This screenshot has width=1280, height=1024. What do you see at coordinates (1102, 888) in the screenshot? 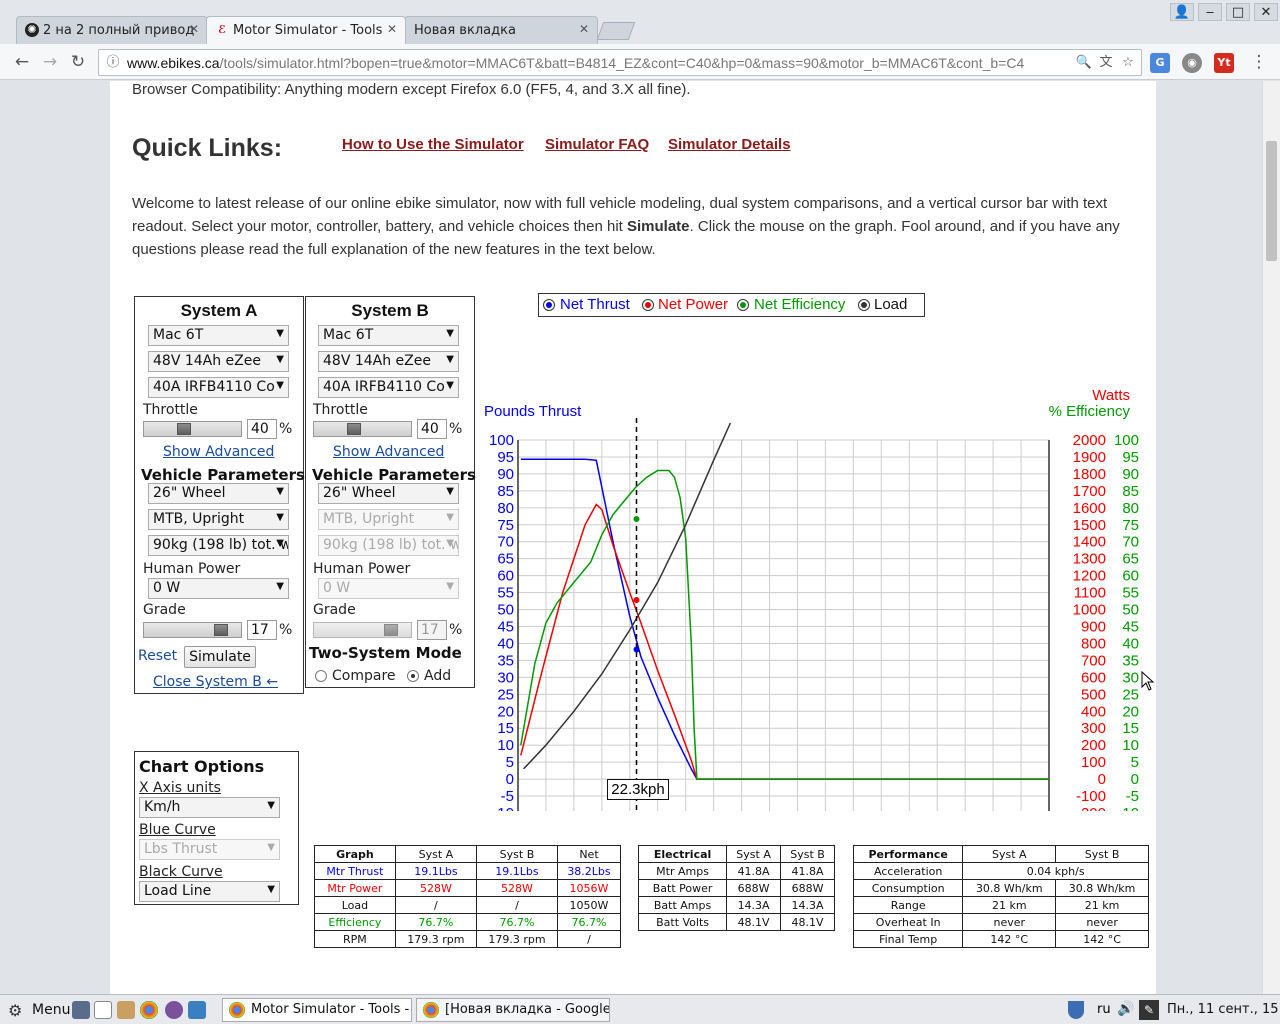
I see `syst-b-value: 30.8 Wh/km` at bounding box center [1102, 888].